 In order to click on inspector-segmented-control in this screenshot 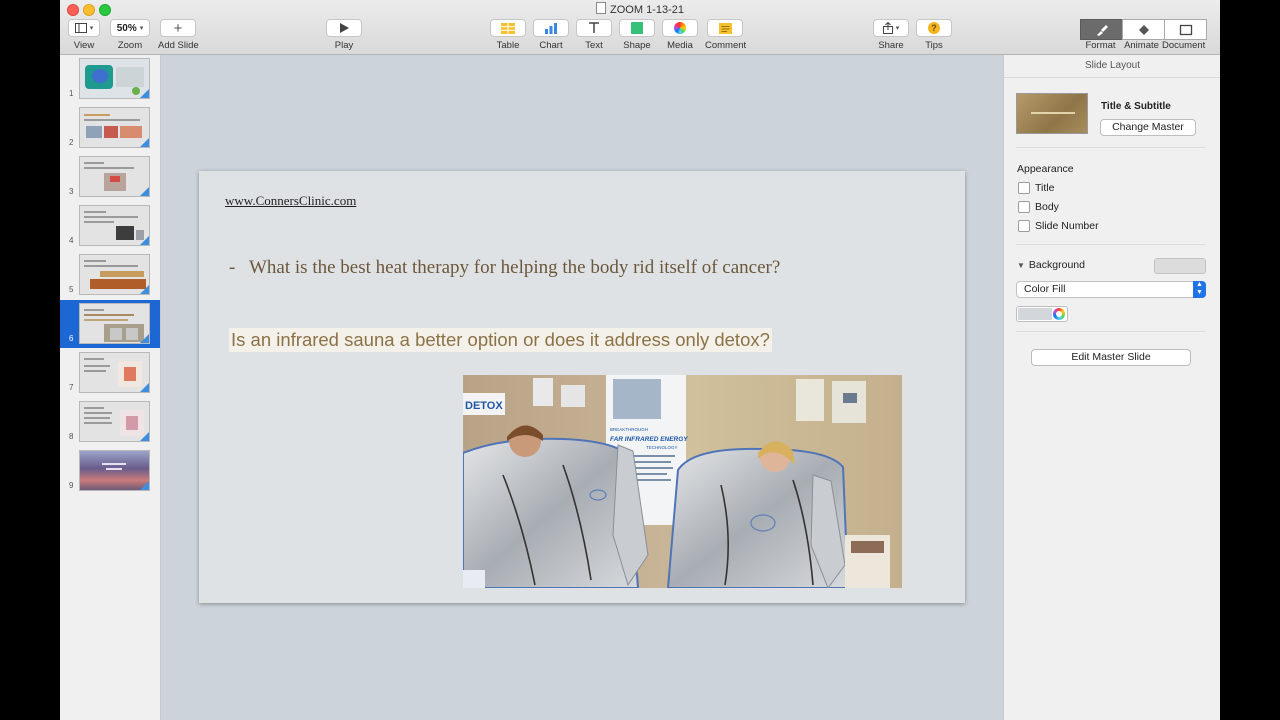, I will do `click(1150, 29)`.